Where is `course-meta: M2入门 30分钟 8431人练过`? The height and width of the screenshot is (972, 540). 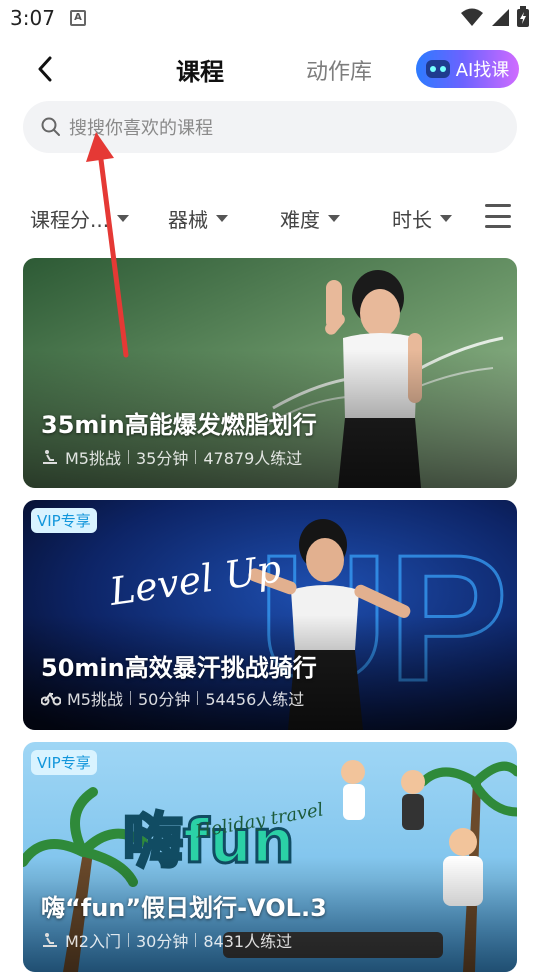 course-meta: M2入门 30分钟 8431人练过 is located at coordinates (166, 940).